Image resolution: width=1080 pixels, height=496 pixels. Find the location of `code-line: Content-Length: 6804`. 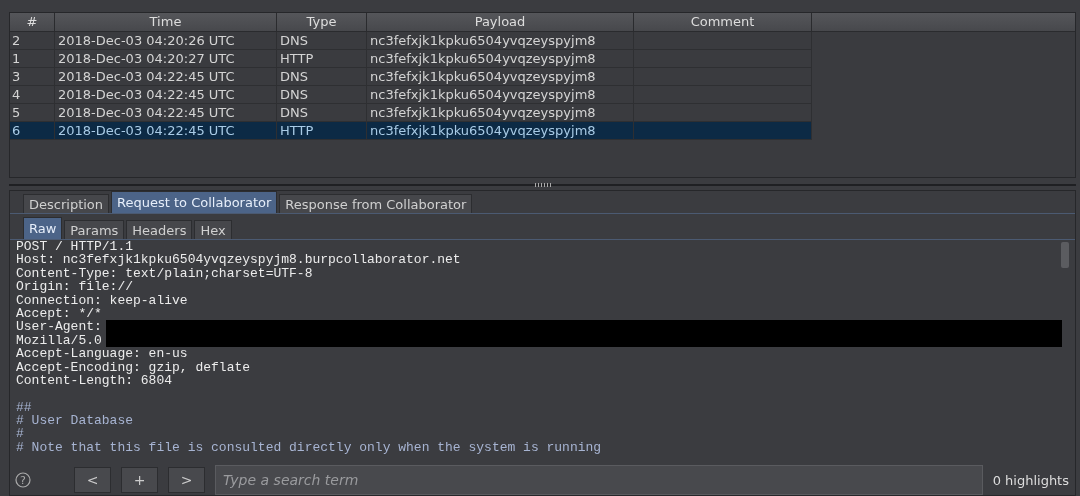

code-line: Content-Length: 6804 is located at coordinates (94, 380).